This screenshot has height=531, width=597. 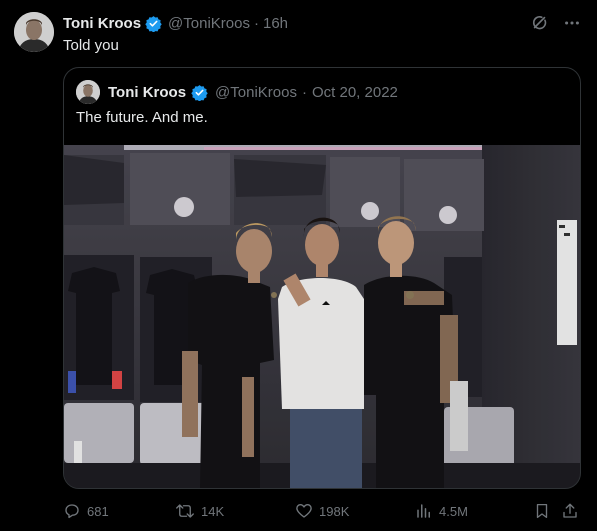 I want to click on retweet-count: 14K, so click(x=213, y=511).